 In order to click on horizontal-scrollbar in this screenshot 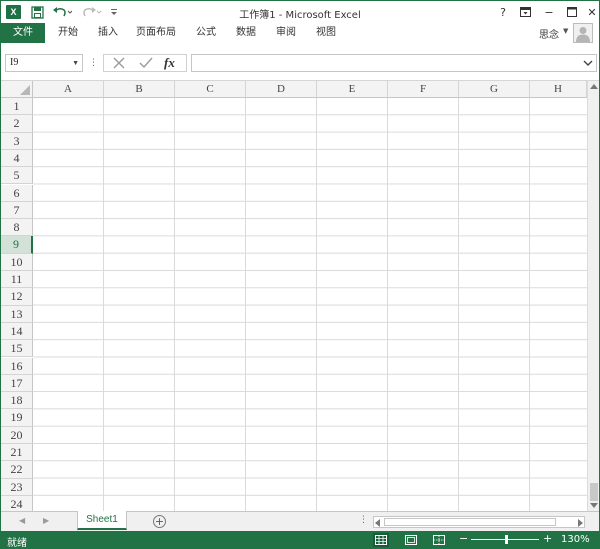, I will do `click(479, 522)`.